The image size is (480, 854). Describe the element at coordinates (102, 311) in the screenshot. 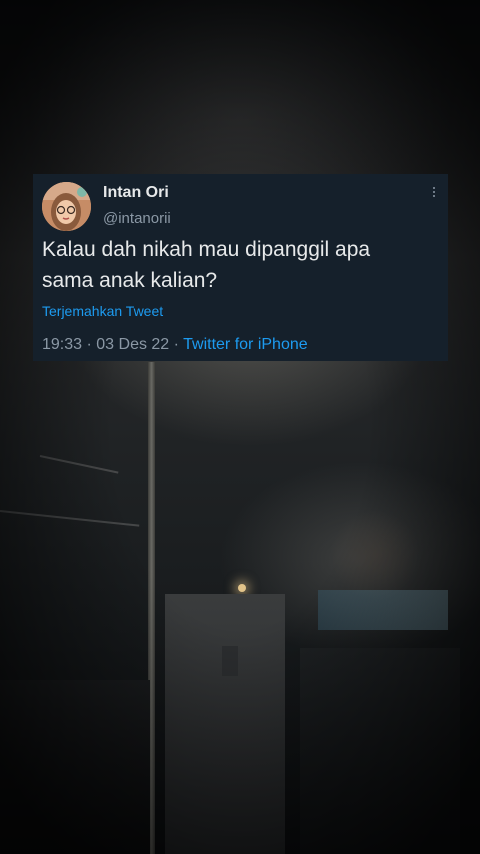

I see `translate-tweet-link: Terjemahkan Tweet` at that location.